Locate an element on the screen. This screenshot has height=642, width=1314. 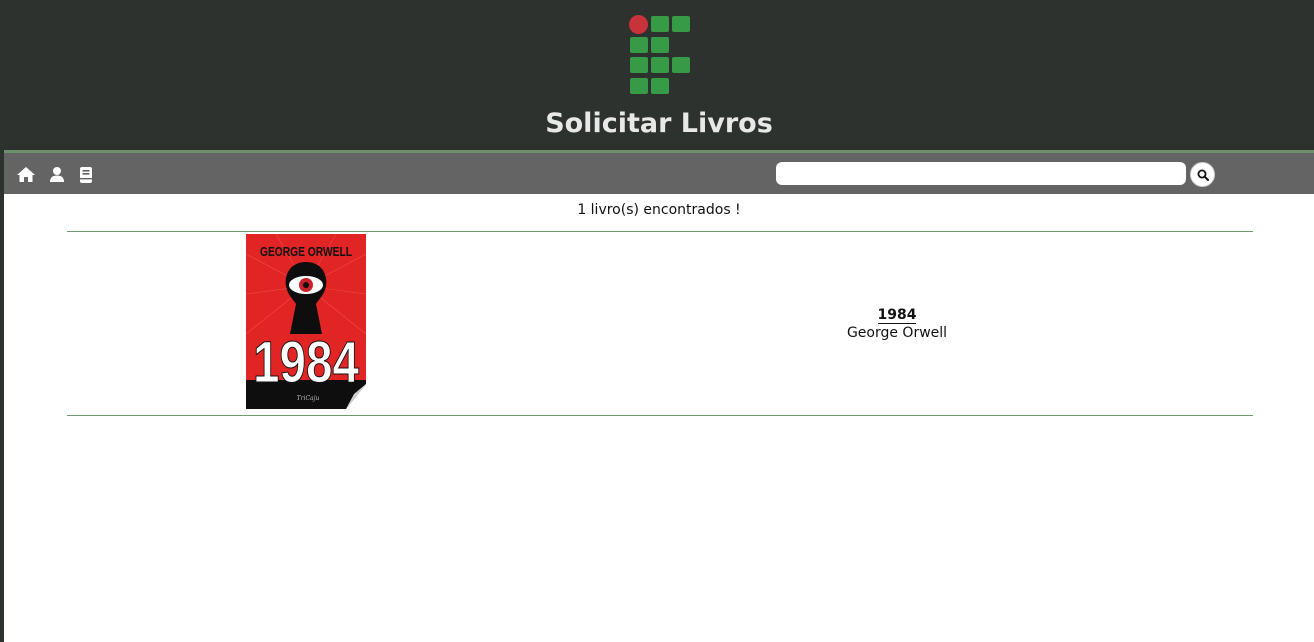
results-count: 1 livro(s) encontrados ! is located at coordinates (659, 210).